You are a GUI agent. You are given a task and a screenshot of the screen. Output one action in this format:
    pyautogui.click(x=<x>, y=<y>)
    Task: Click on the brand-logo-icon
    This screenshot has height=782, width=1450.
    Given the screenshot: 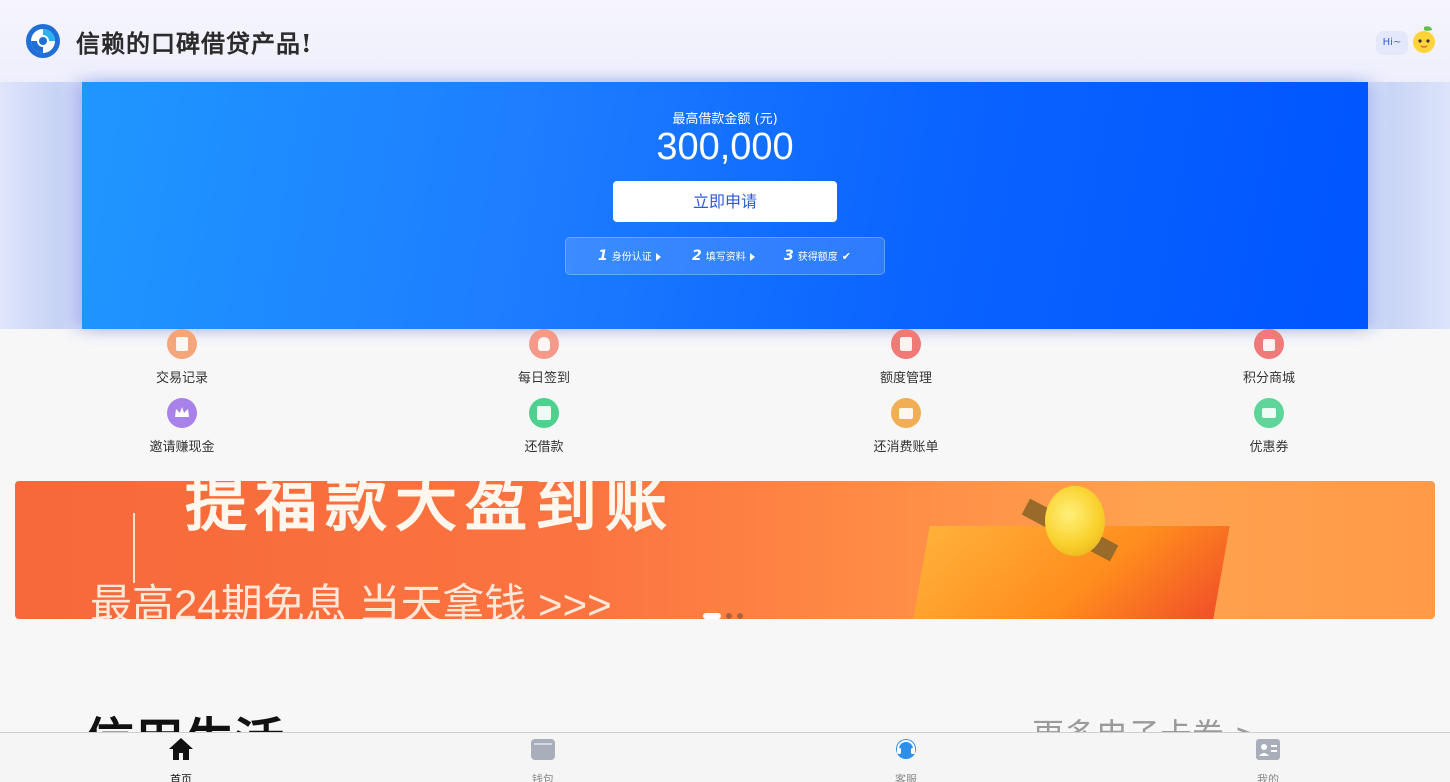 What is the action you would take?
    pyautogui.click(x=43, y=41)
    